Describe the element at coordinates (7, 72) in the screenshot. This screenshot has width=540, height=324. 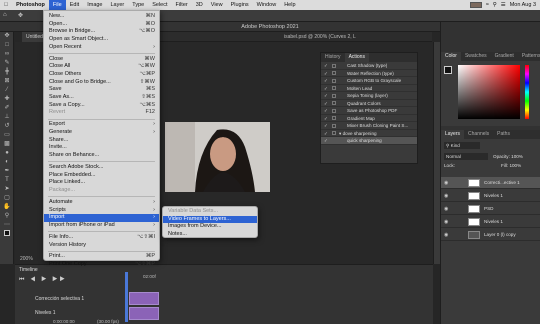
I see `crop-tool-icon: ╋` at that location.